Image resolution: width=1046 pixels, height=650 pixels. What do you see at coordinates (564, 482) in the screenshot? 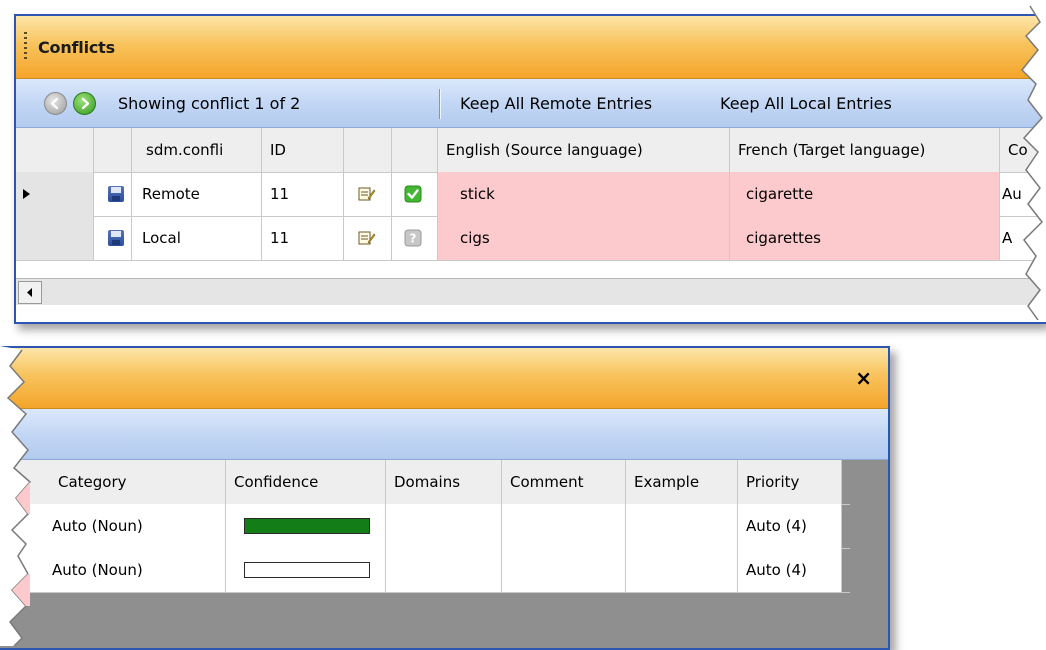
I see `header-comment: Comment` at bounding box center [564, 482].